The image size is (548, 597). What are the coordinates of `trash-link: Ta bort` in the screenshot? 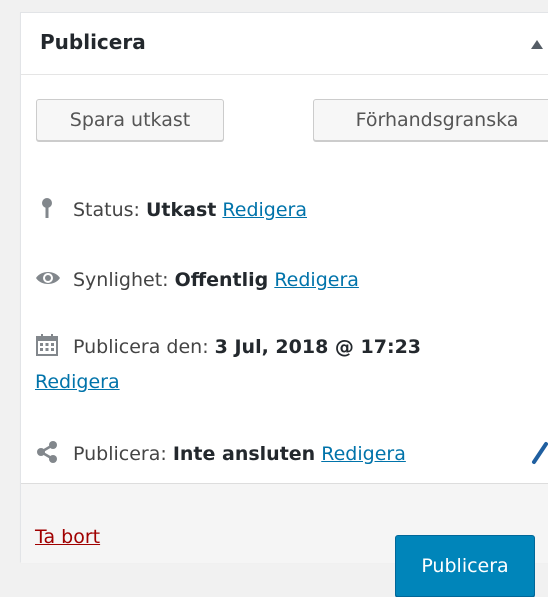 It's located at (67, 537).